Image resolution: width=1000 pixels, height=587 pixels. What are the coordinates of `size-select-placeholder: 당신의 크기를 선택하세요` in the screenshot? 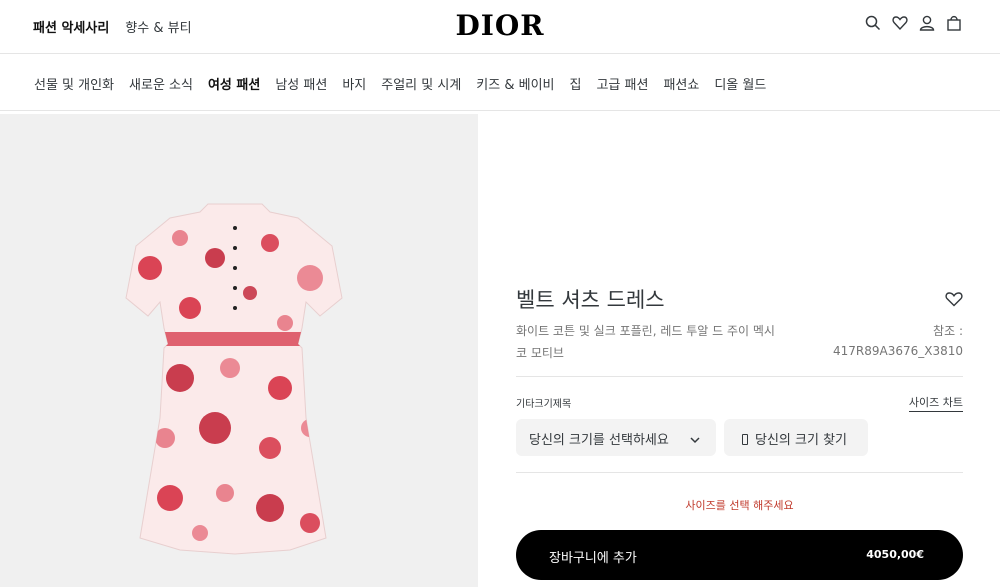 It's located at (599, 440).